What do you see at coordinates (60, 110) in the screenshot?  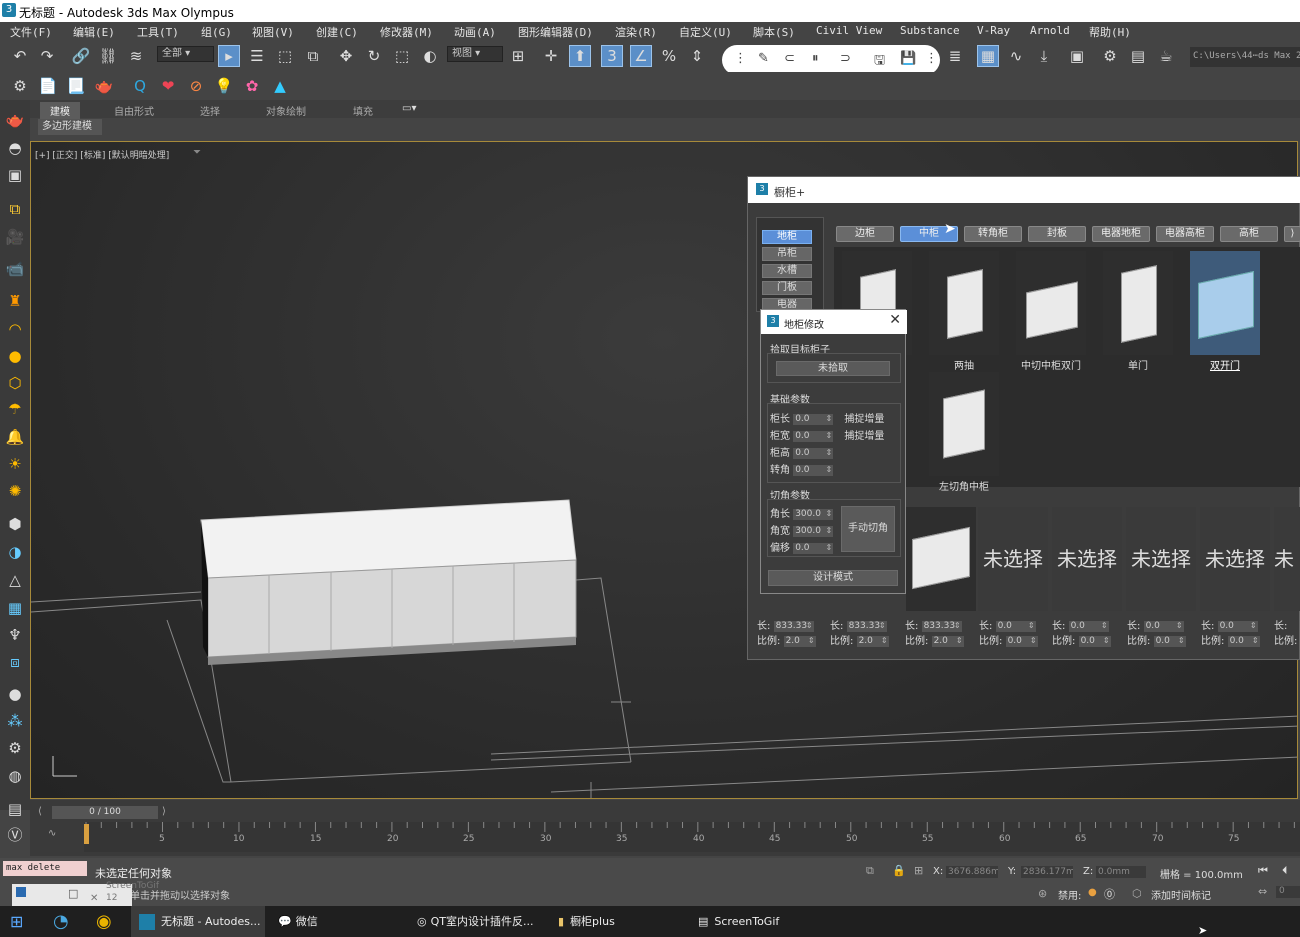 I see `tab-modeling: 建模` at bounding box center [60, 110].